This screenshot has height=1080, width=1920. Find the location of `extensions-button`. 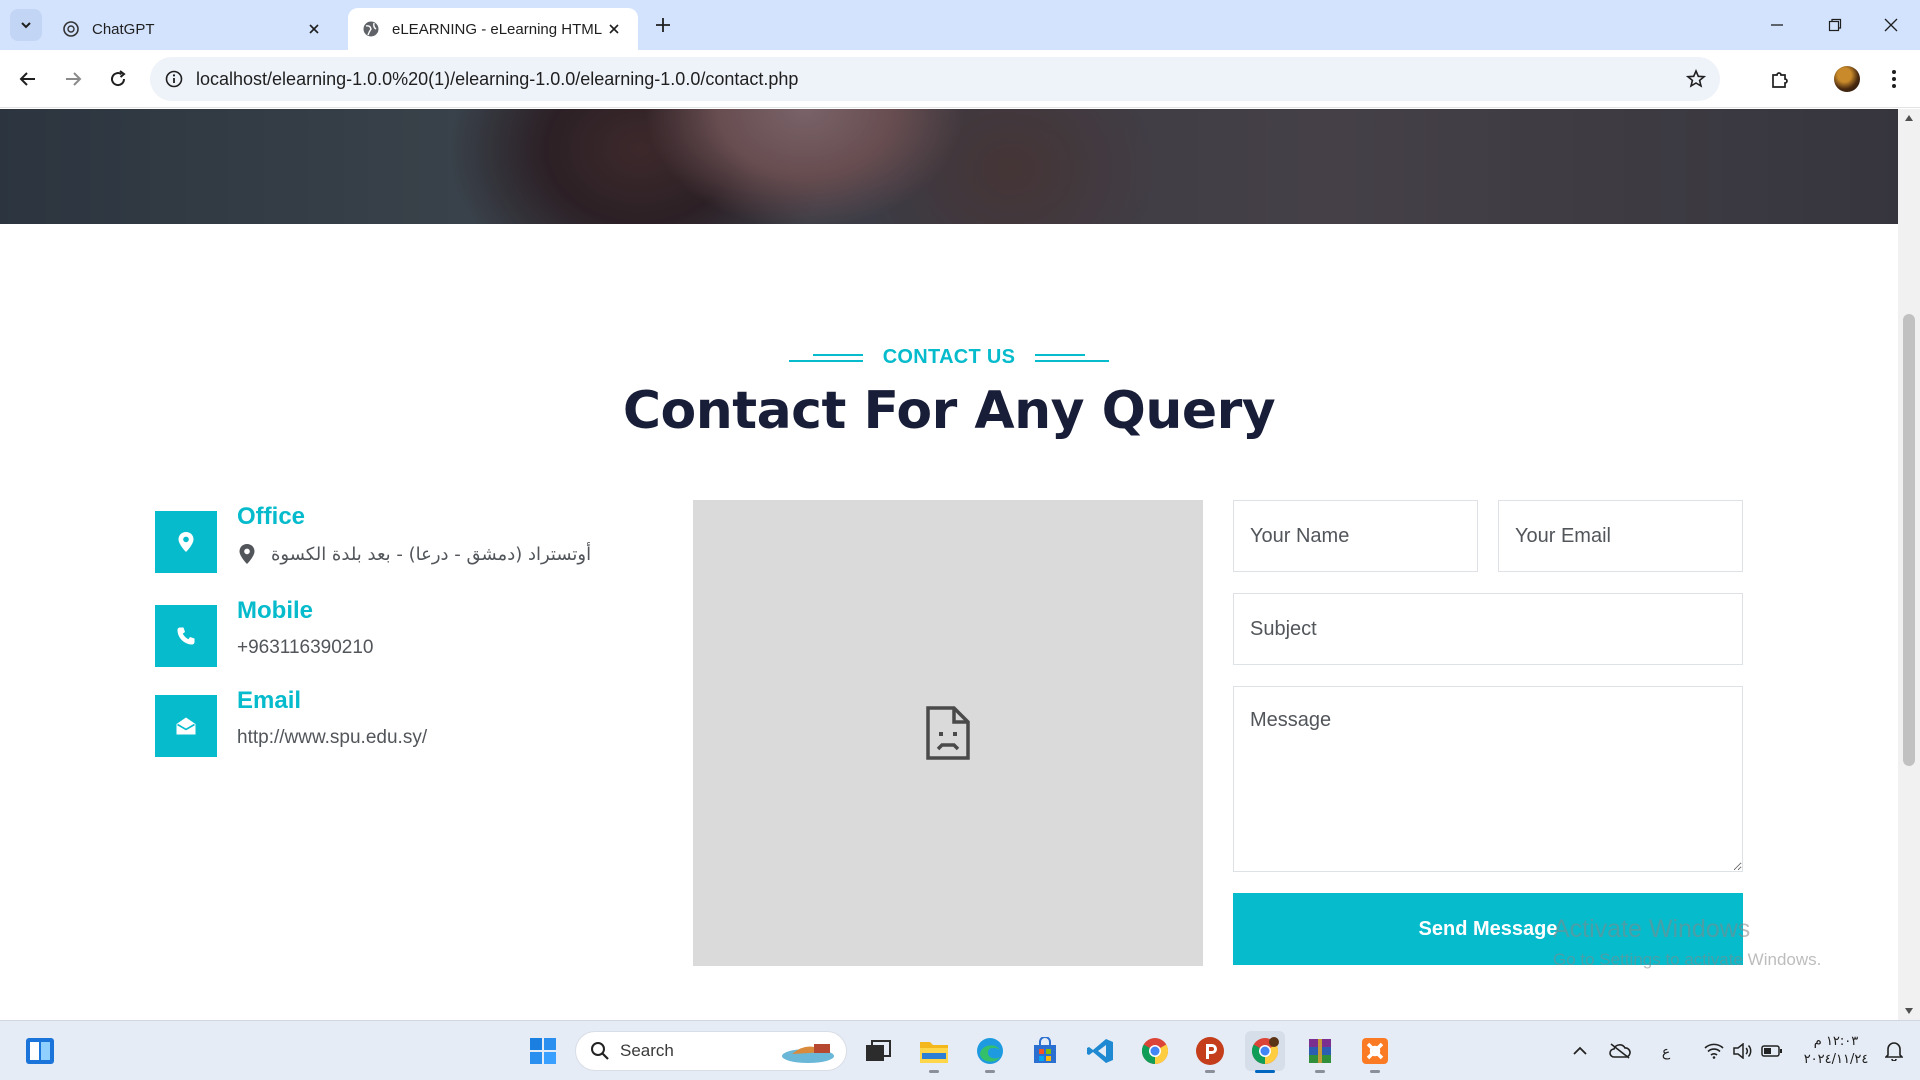

extensions-button is located at coordinates (1780, 79).